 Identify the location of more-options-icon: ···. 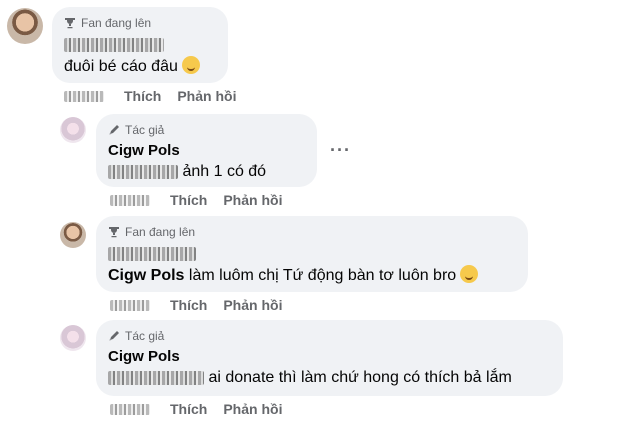
(340, 150).